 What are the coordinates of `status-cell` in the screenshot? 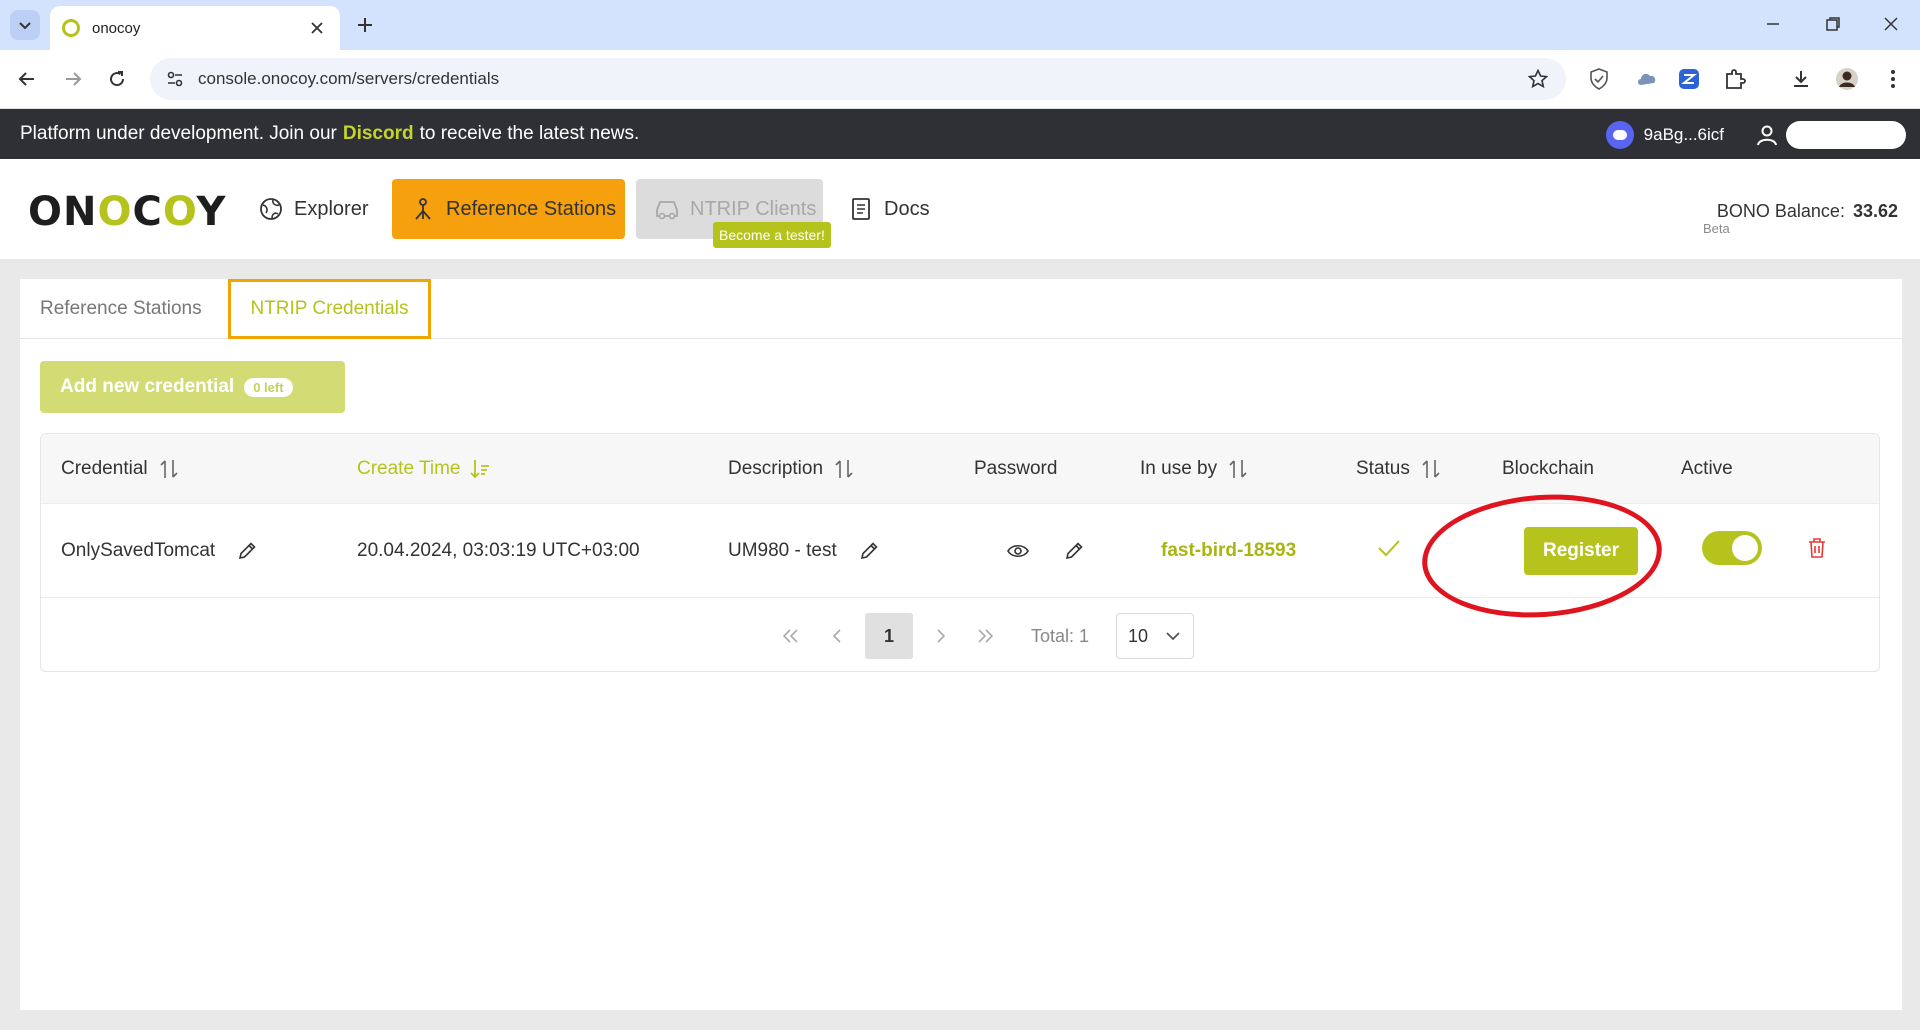 It's located at (1389, 551).